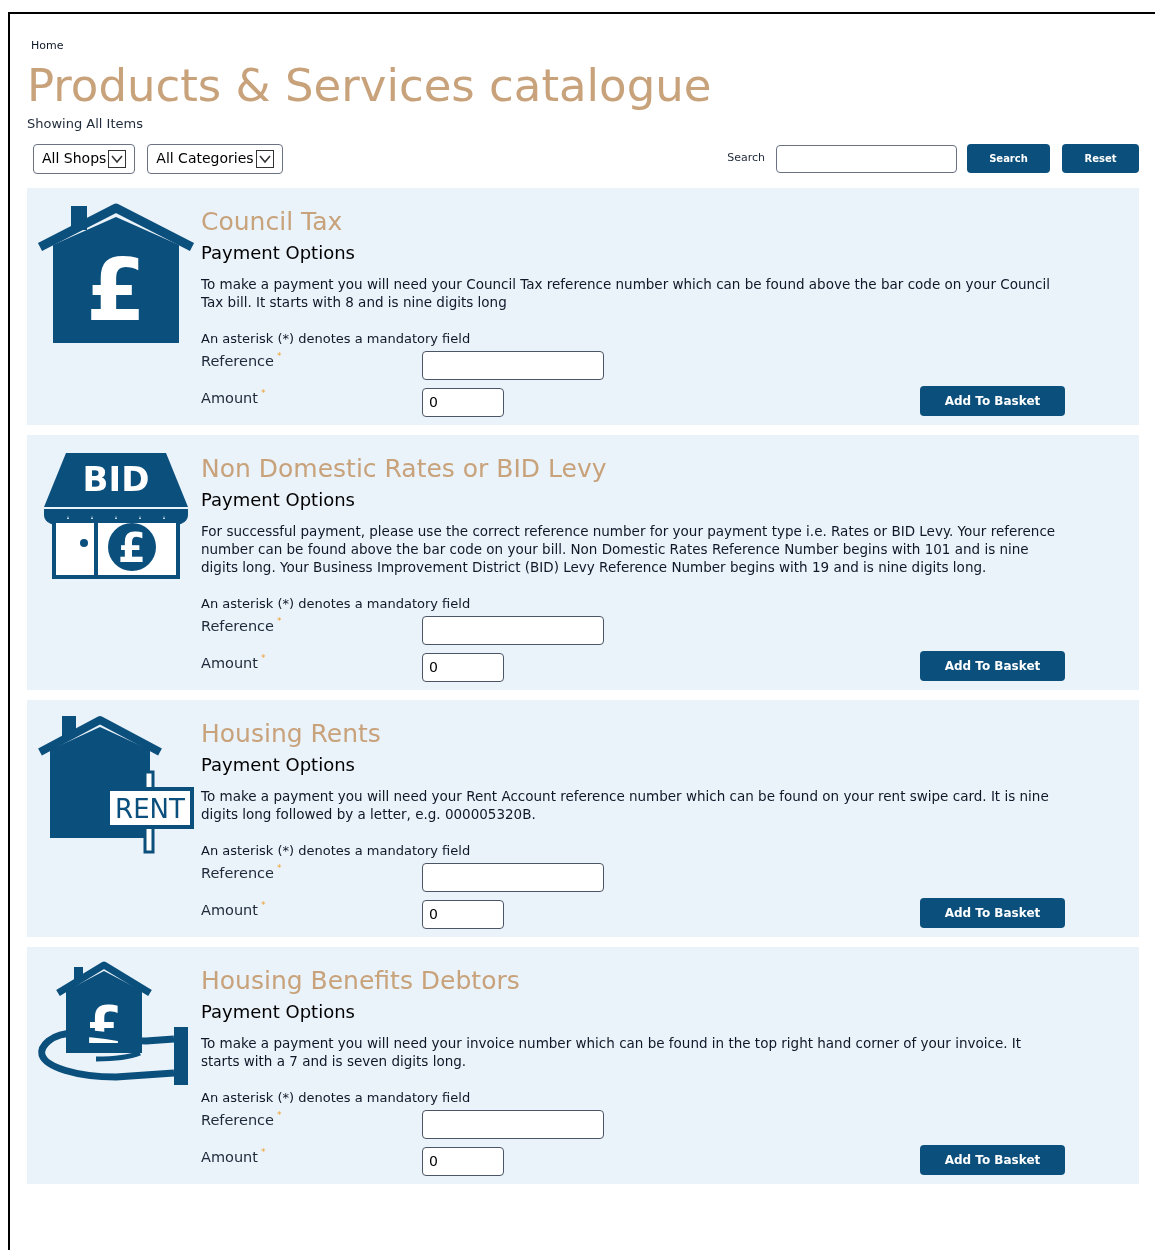 The image size is (1155, 1250). What do you see at coordinates (360, 980) in the screenshot?
I see `product-title: Housing Benefits Debtors` at bounding box center [360, 980].